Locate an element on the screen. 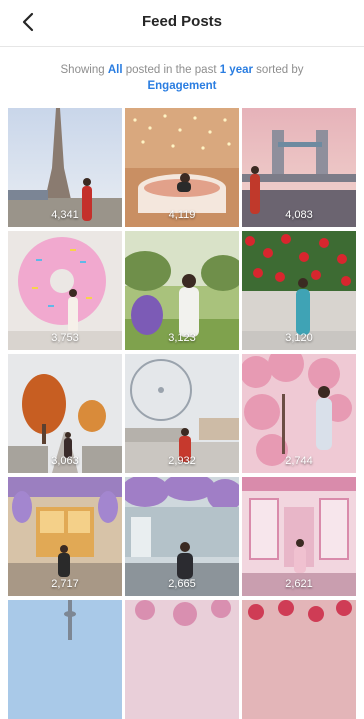 The width and height of the screenshot is (364, 719). post-tile: 4,083 is located at coordinates (299, 167).